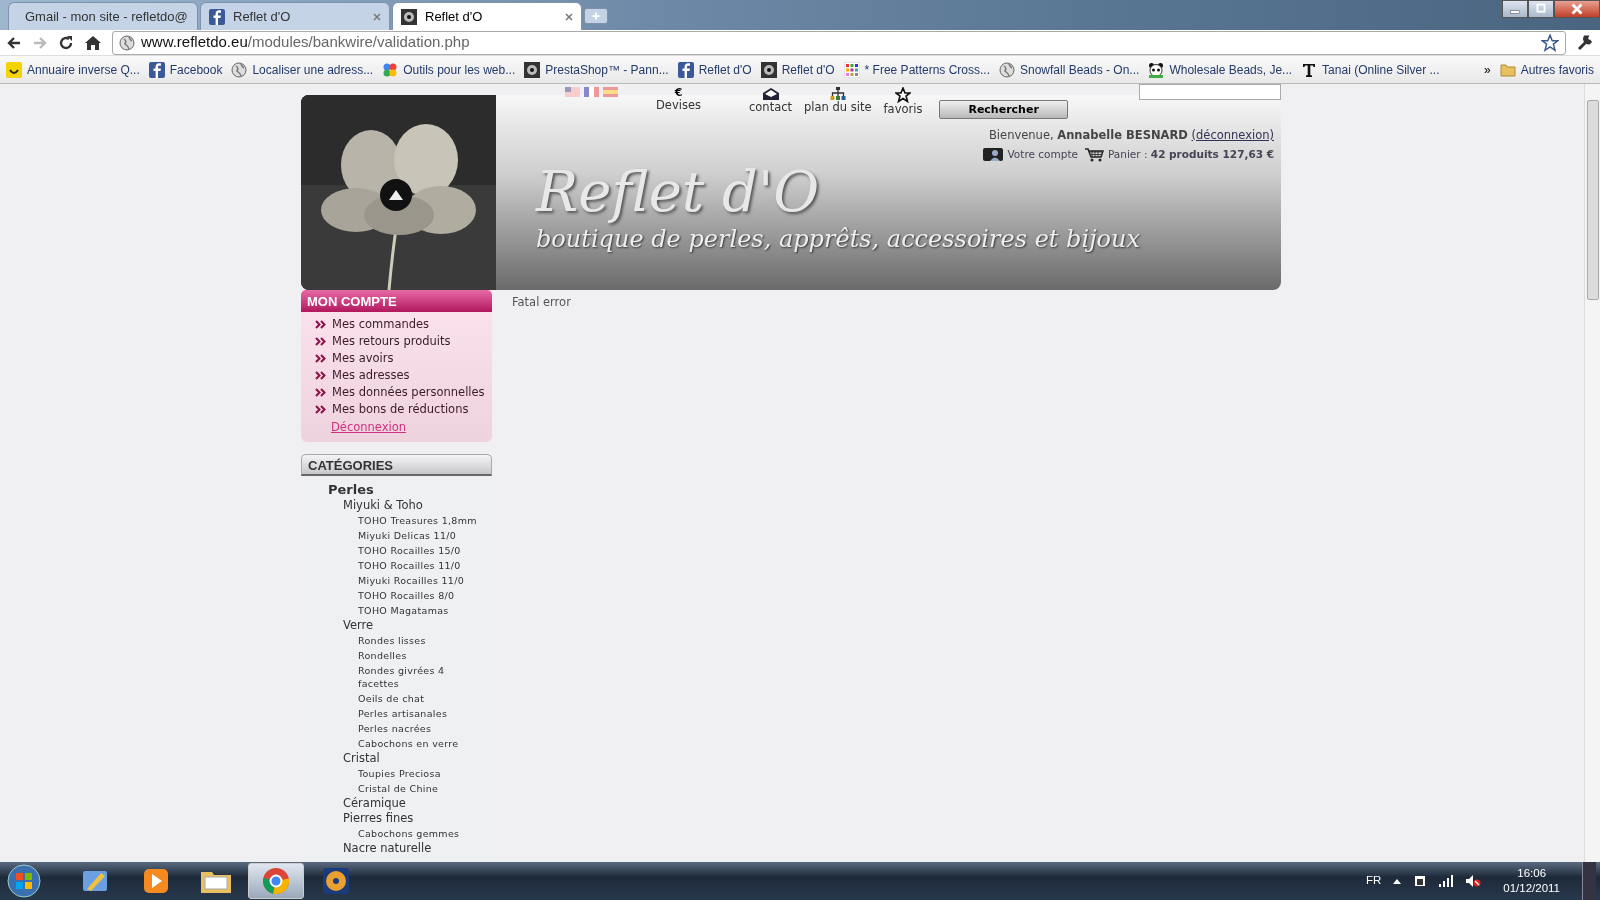 Image resolution: width=1600 pixels, height=900 pixels. Describe the element at coordinates (396, 490) in the screenshot. I see `category-link: Perles` at that location.